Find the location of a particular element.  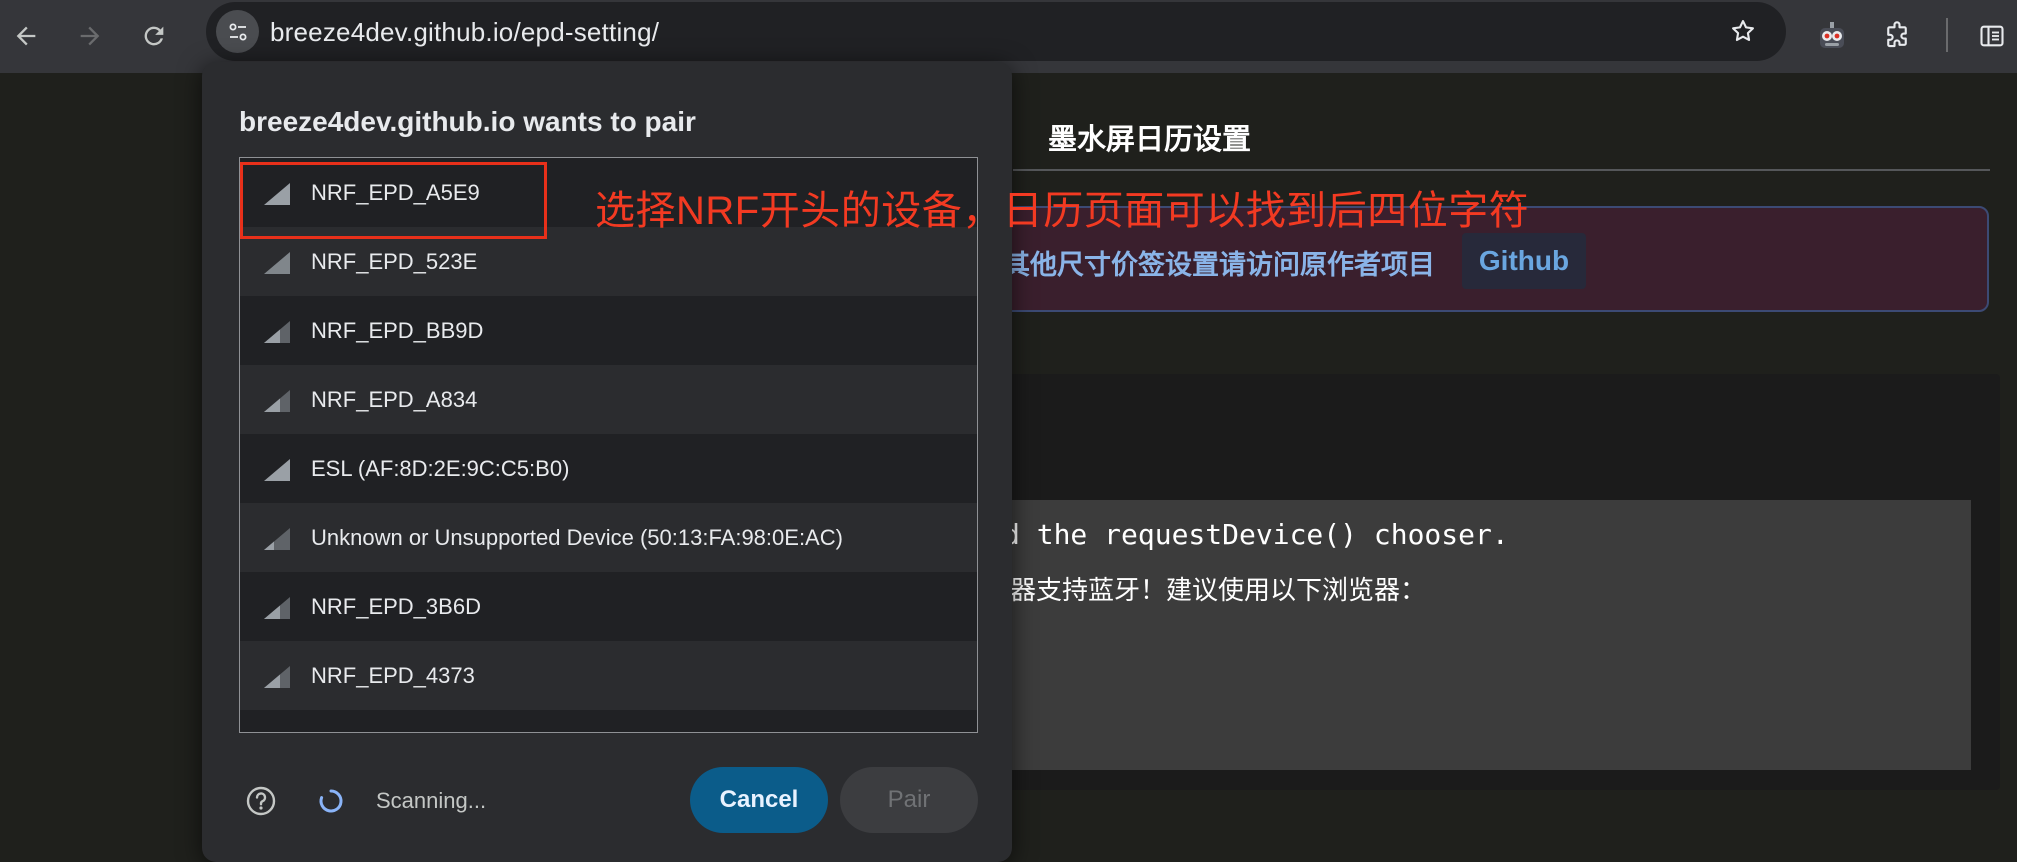

extension-avatar-button is located at coordinates (1832, 36).